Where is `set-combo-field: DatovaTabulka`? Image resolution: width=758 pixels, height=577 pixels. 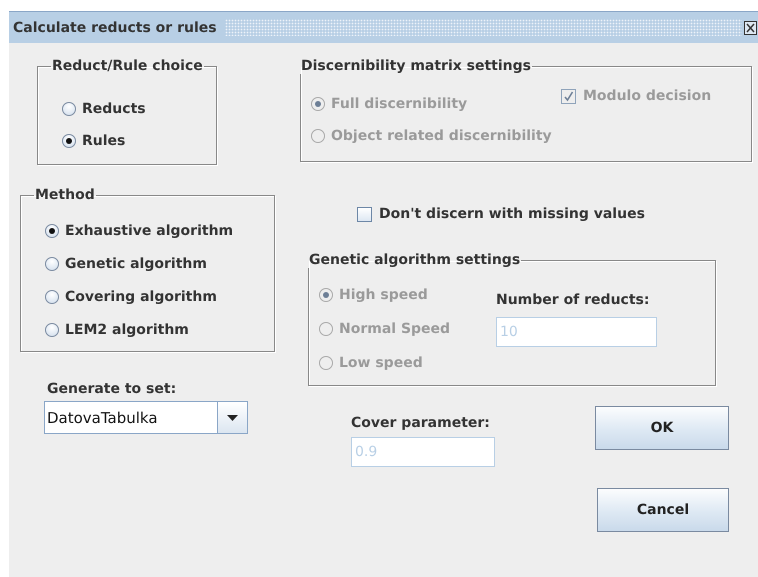 set-combo-field: DatovaTabulka is located at coordinates (130, 417).